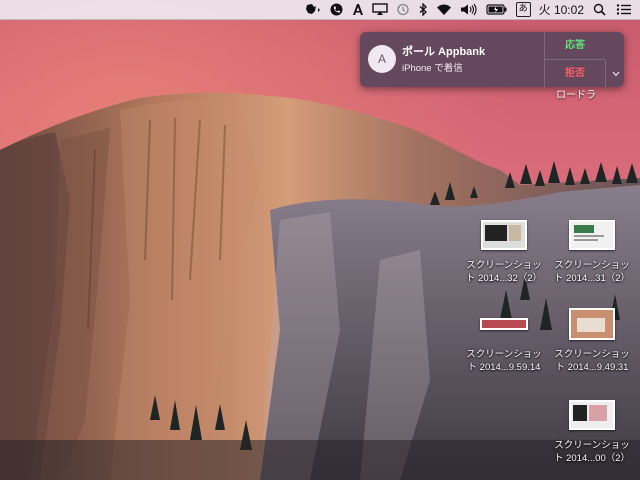  What do you see at coordinates (576, 95) in the screenshot?
I see `desktop-icon-label-partial: ロードラ` at bounding box center [576, 95].